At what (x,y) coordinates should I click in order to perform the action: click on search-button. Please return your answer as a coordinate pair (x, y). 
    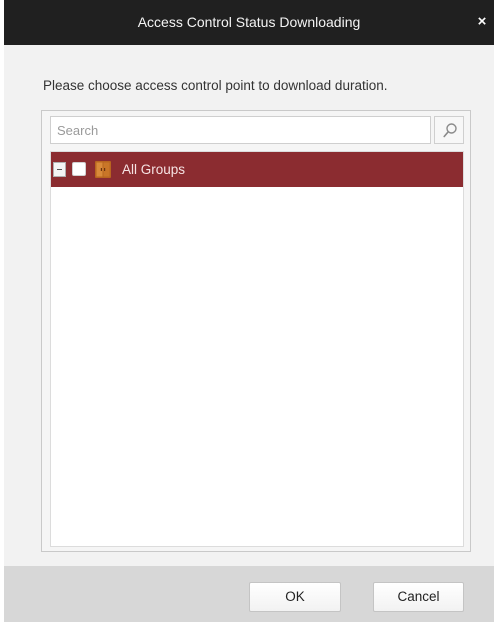
    Looking at the image, I should click on (449, 130).